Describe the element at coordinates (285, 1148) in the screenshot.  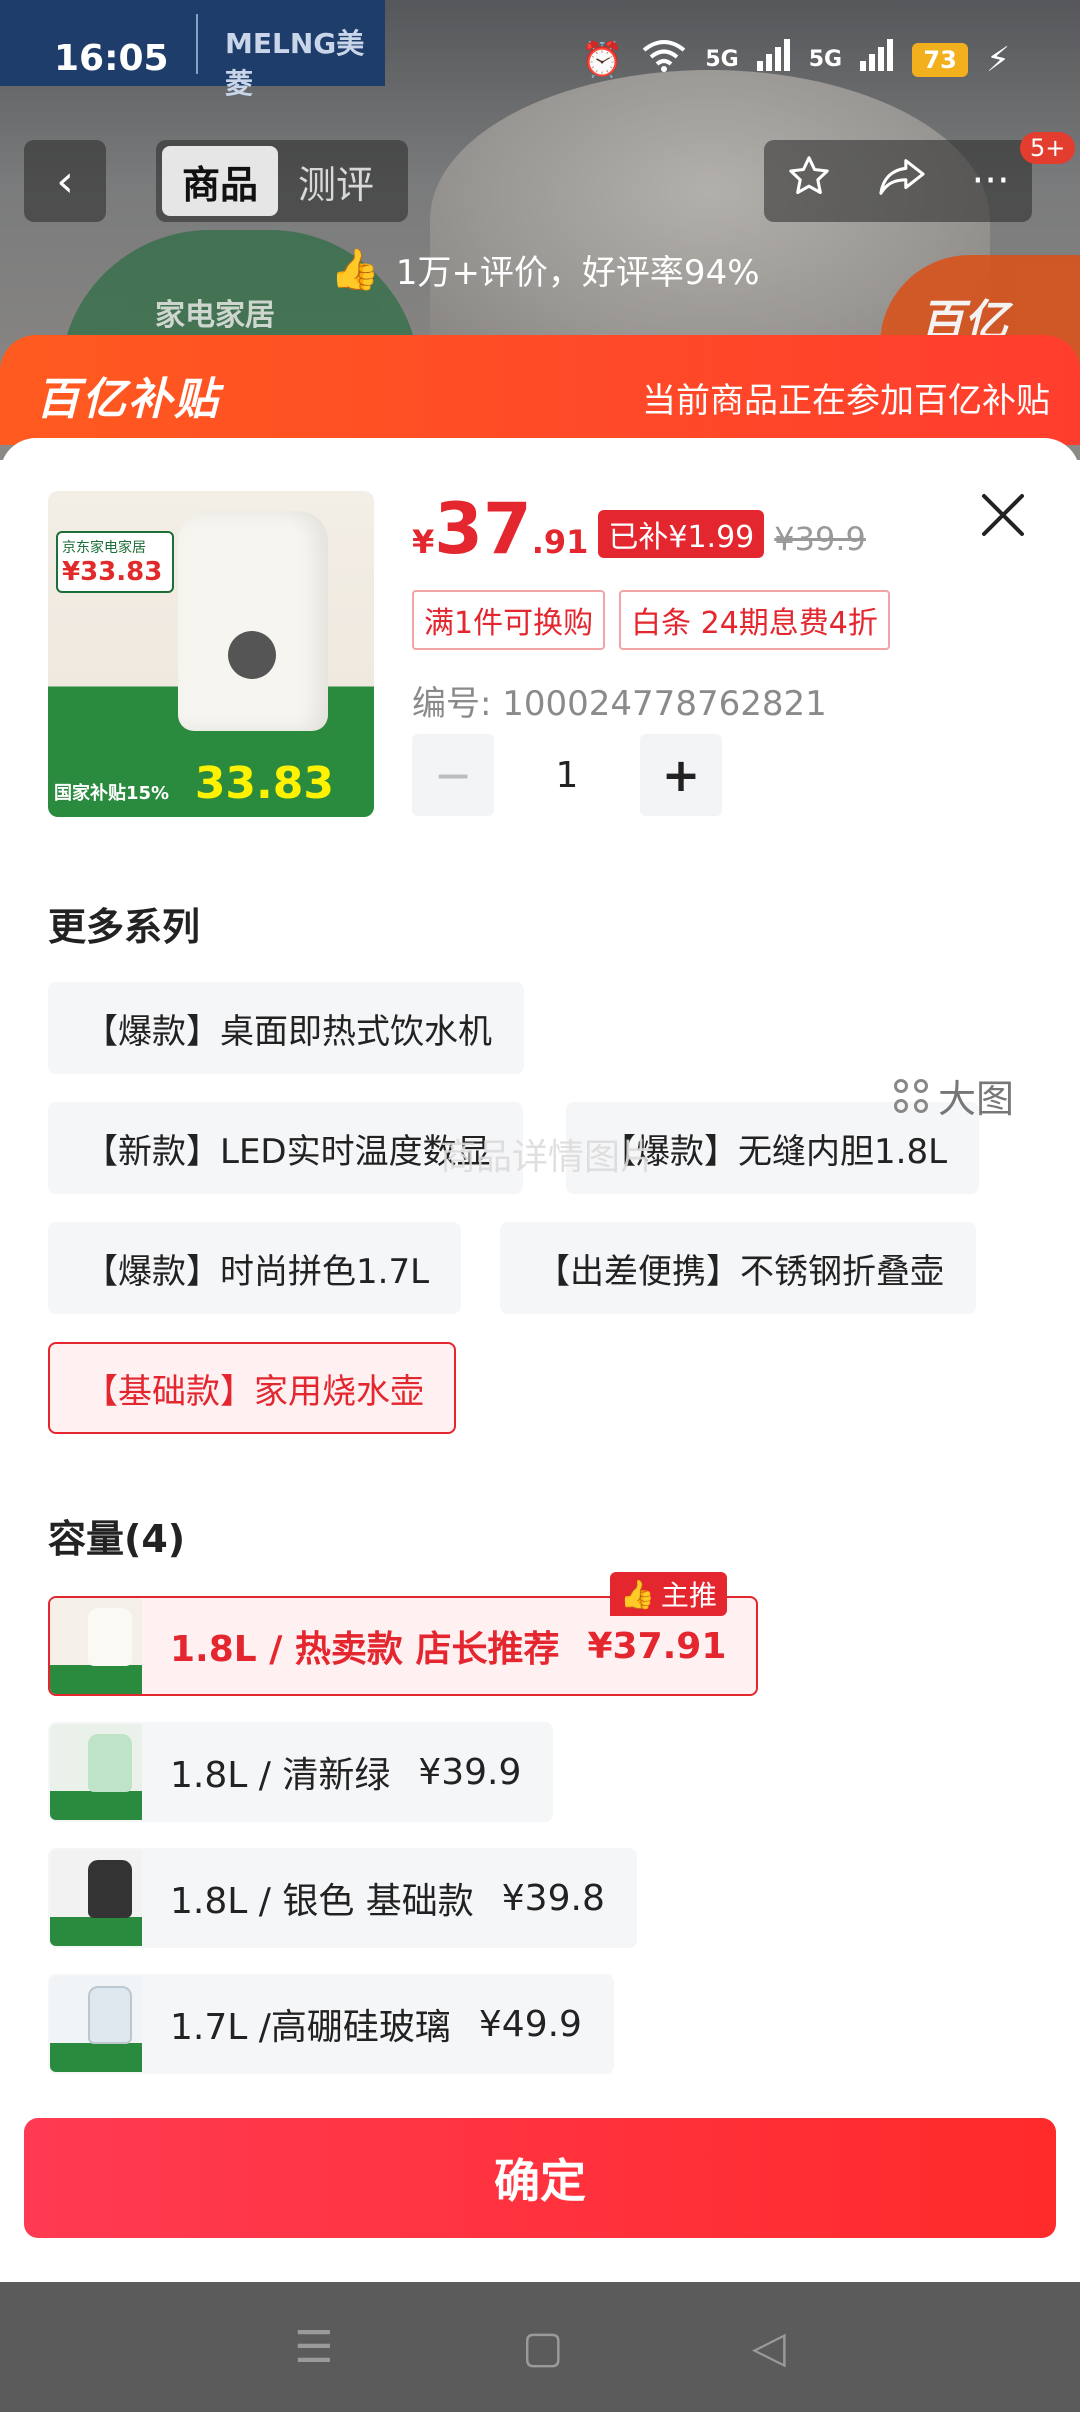
I see `series-option: 【新款】LED实时温度数显` at that location.